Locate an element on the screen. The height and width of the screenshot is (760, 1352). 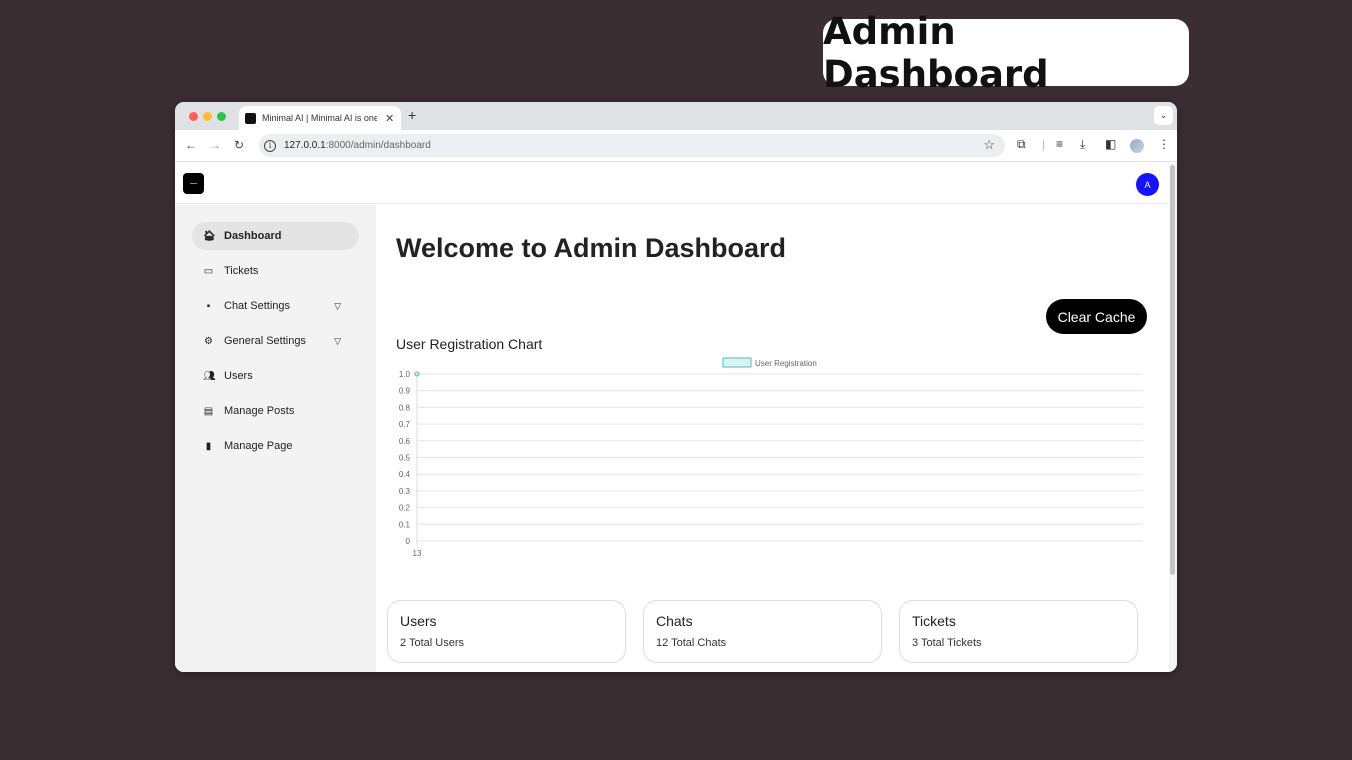
chat-icon: ▪ is located at coordinates (208, 306).